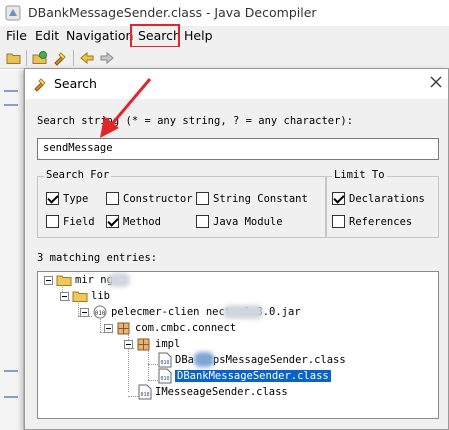  Describe the element at coordinates (168, 344) in the screenshot. I see `tree-node-label: impl` at that location.